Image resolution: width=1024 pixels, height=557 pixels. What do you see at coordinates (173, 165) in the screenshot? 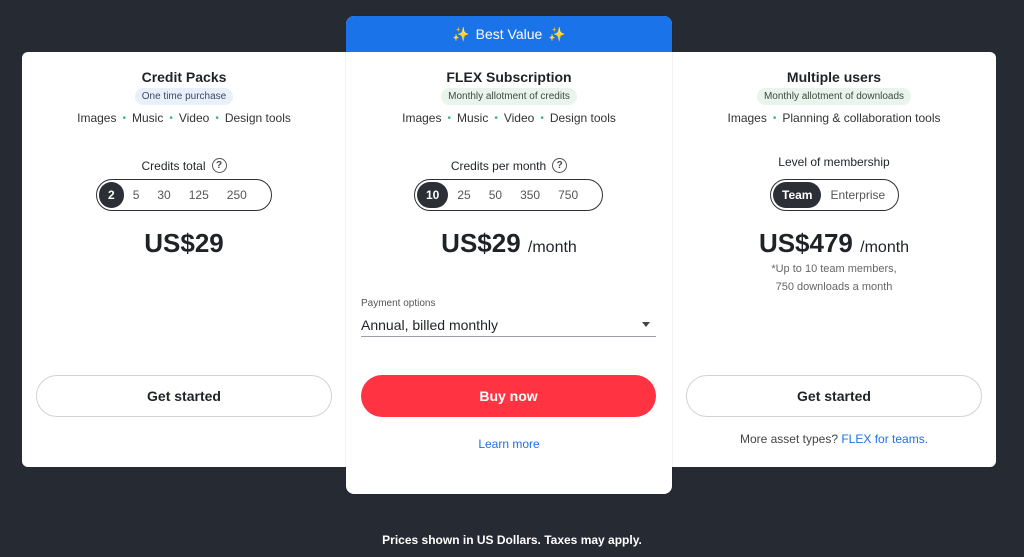
I see `selector-label: Credits total` at bounding box center [173, 165].